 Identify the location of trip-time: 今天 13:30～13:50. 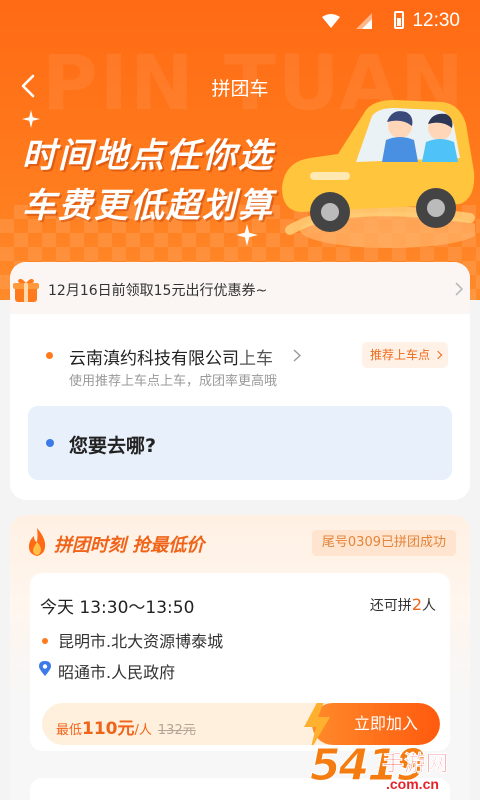
(117, 608).